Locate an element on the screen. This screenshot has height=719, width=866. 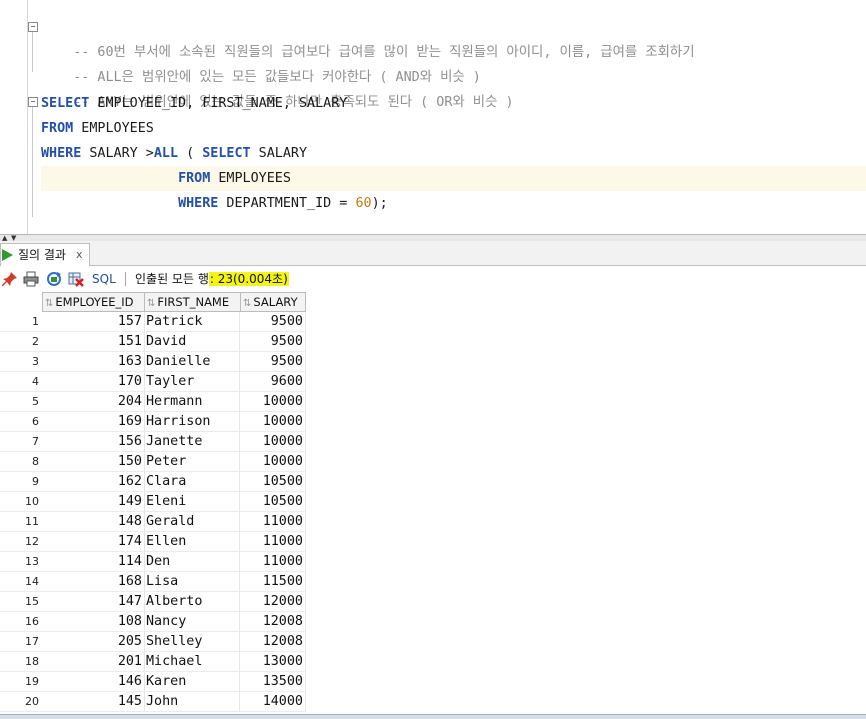
code-line-where: WHERE SALARY >ALL ( SELECT SALARY is located at coordinates (453, 153).